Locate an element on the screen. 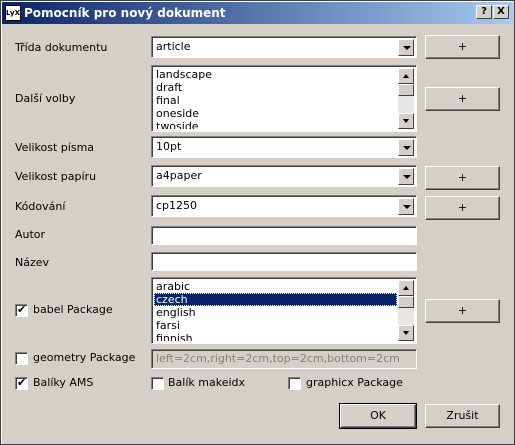  geometry-checkbox is located at coordinates (21, 358).